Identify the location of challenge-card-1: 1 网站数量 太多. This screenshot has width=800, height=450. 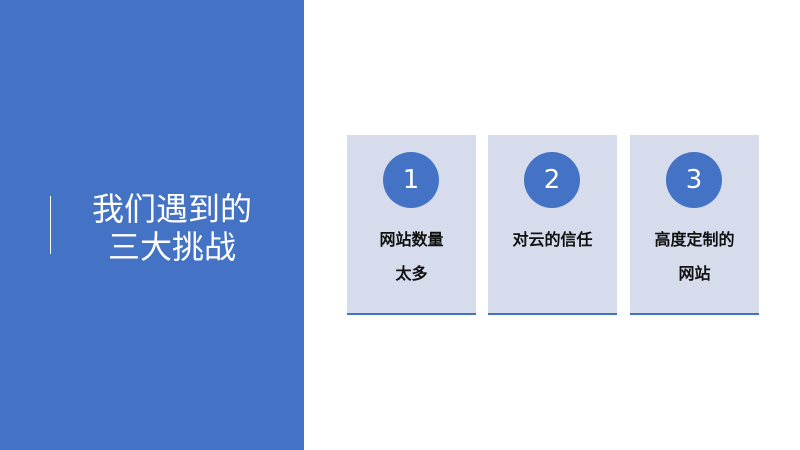
(411, 225).